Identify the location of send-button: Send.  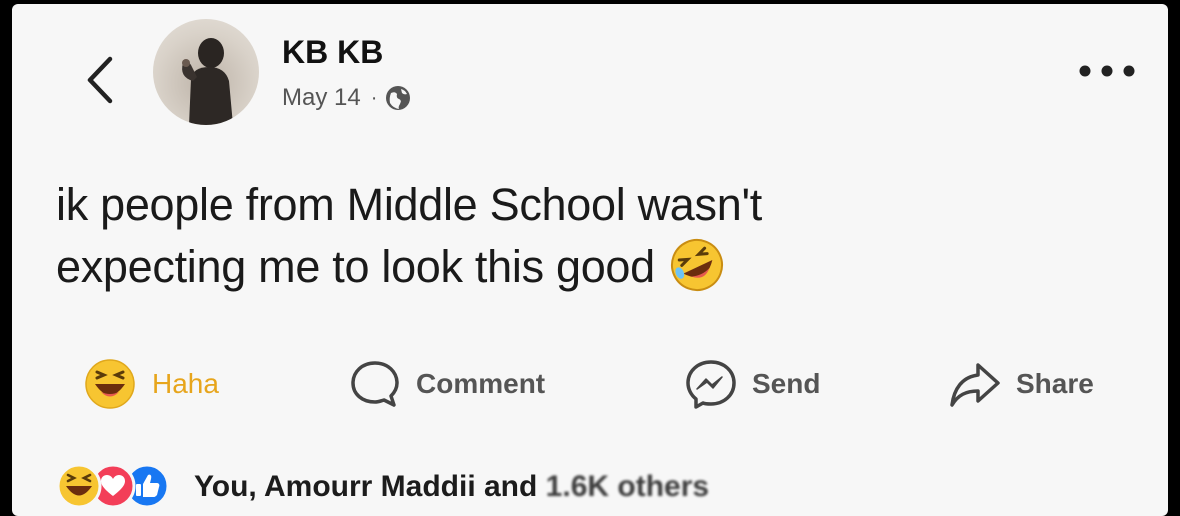
(752, 384).